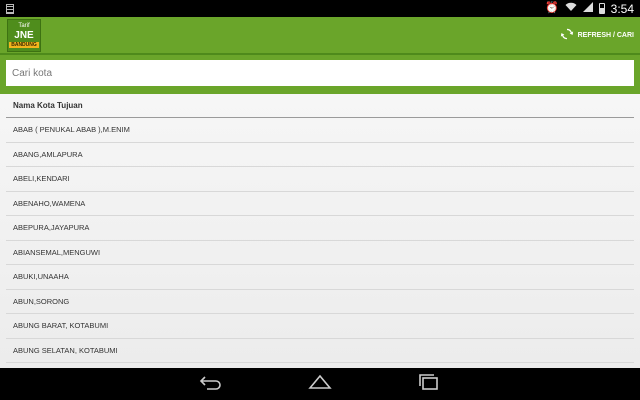 The image size is (640, 400). What do you see at coordinates (320, 130) in the screenshot?
I see `list-item: ABAB ( PENUKAL ABAB ),M.ENIM` at bounding box center [320, 130].